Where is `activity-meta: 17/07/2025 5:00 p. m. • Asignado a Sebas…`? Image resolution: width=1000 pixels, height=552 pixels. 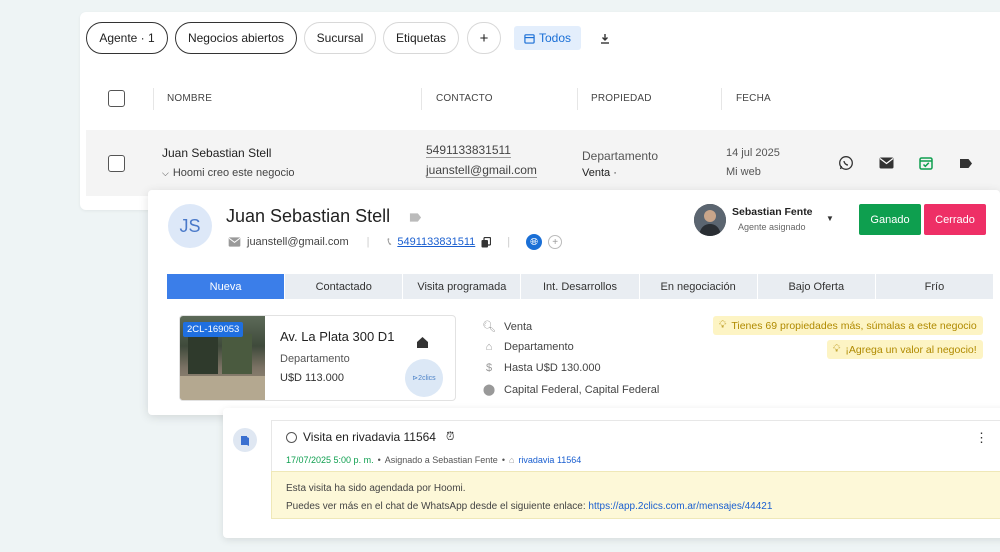
activity-meta: 17/07/2025 5:00 p. m. • Asignado a Sebas… is located at coordinates (433, 460).